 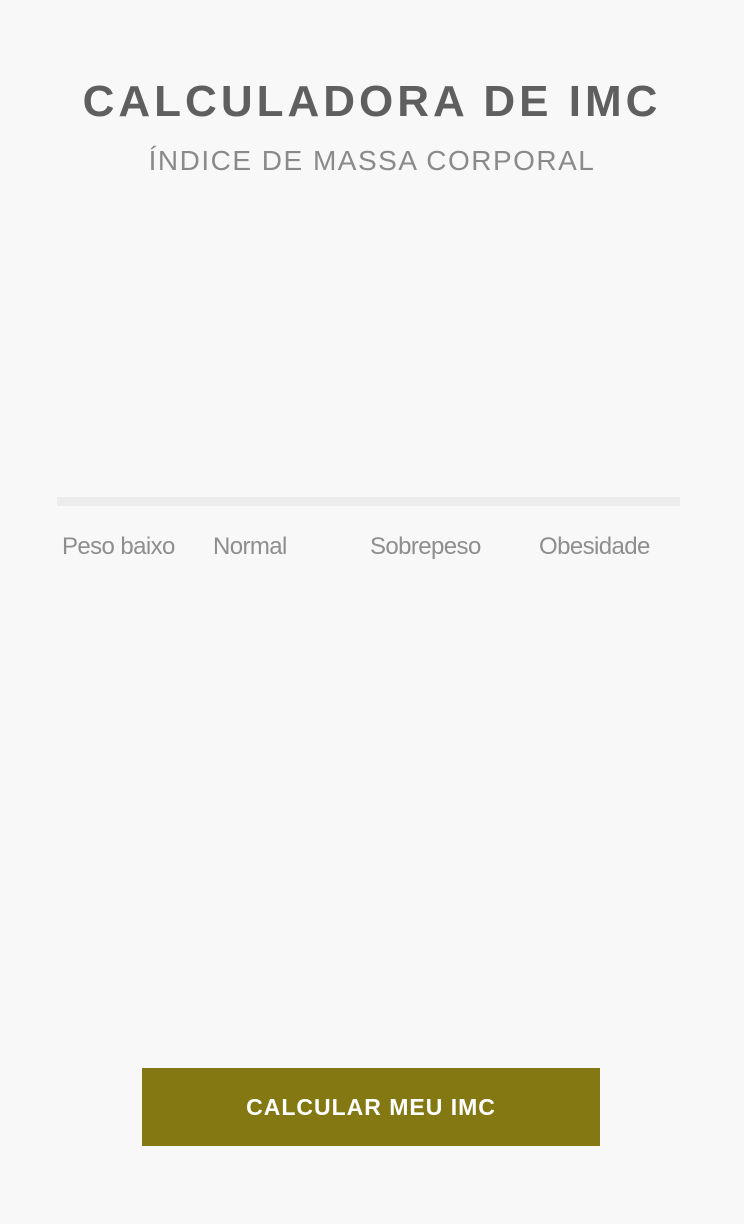 I want to click on page-title: CALCULADORA DE IMC, so click(x=372, y=101).